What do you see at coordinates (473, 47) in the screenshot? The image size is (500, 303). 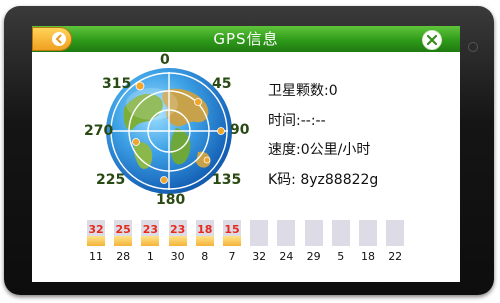 I see `camera-dot` at bounding box center [473, 47].